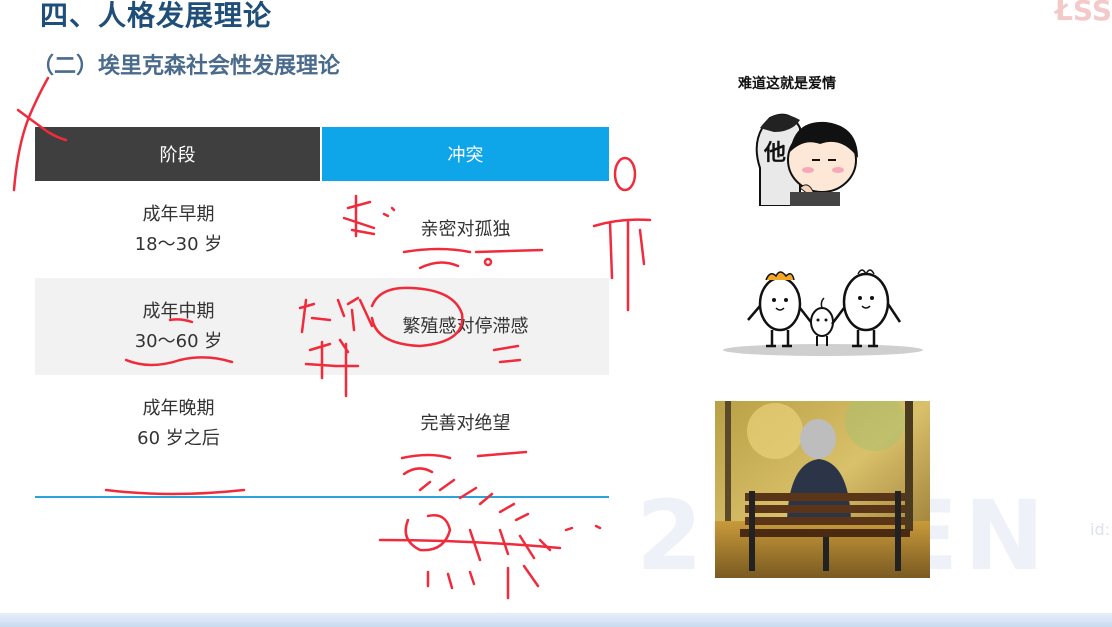  Describe the element at coordinates (1100, 529) in the screenshot. I see `watermark-id: id:` at that location.